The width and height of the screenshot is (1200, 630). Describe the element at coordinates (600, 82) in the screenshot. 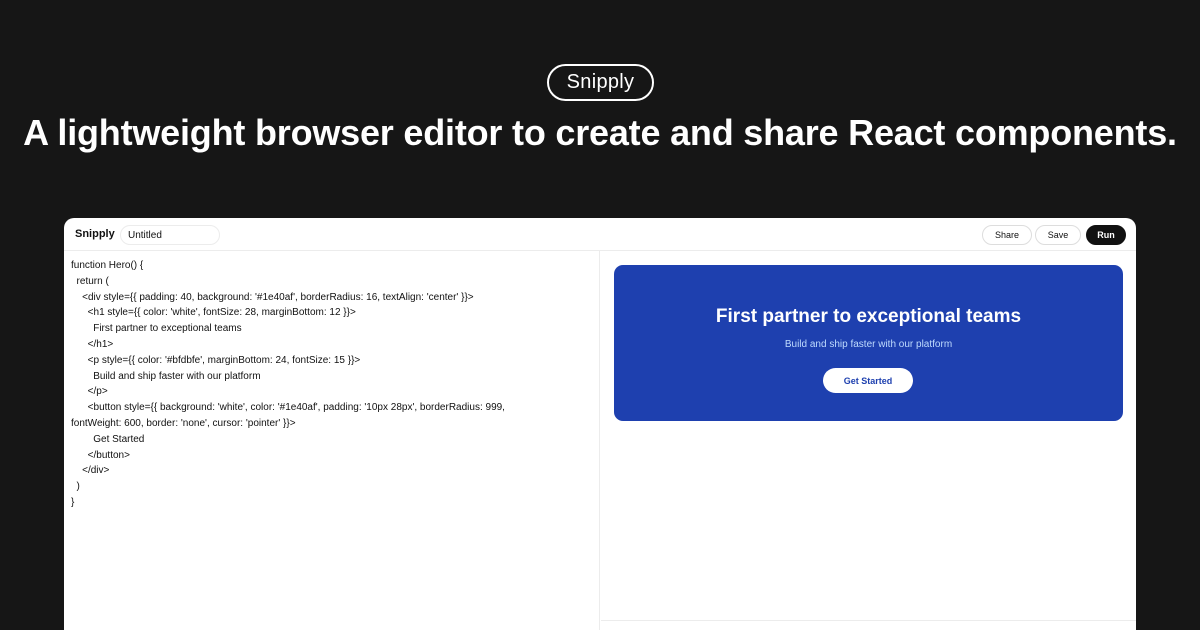

I see `brand-badge: Snipply` at that location.